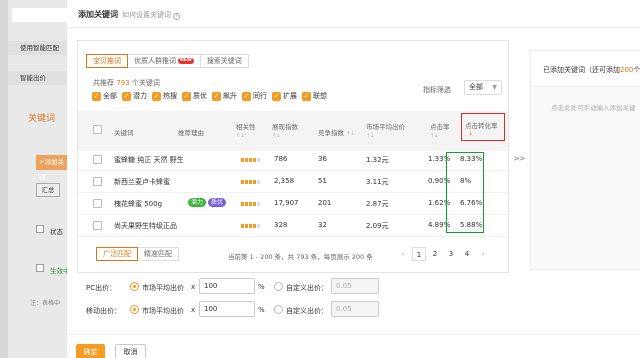 The height and width of the screenshot is (358, 640). Describe the element at coordinates (377, 226) in the screenshot. I see `avg-bid-cell: 2.09元` at that location.